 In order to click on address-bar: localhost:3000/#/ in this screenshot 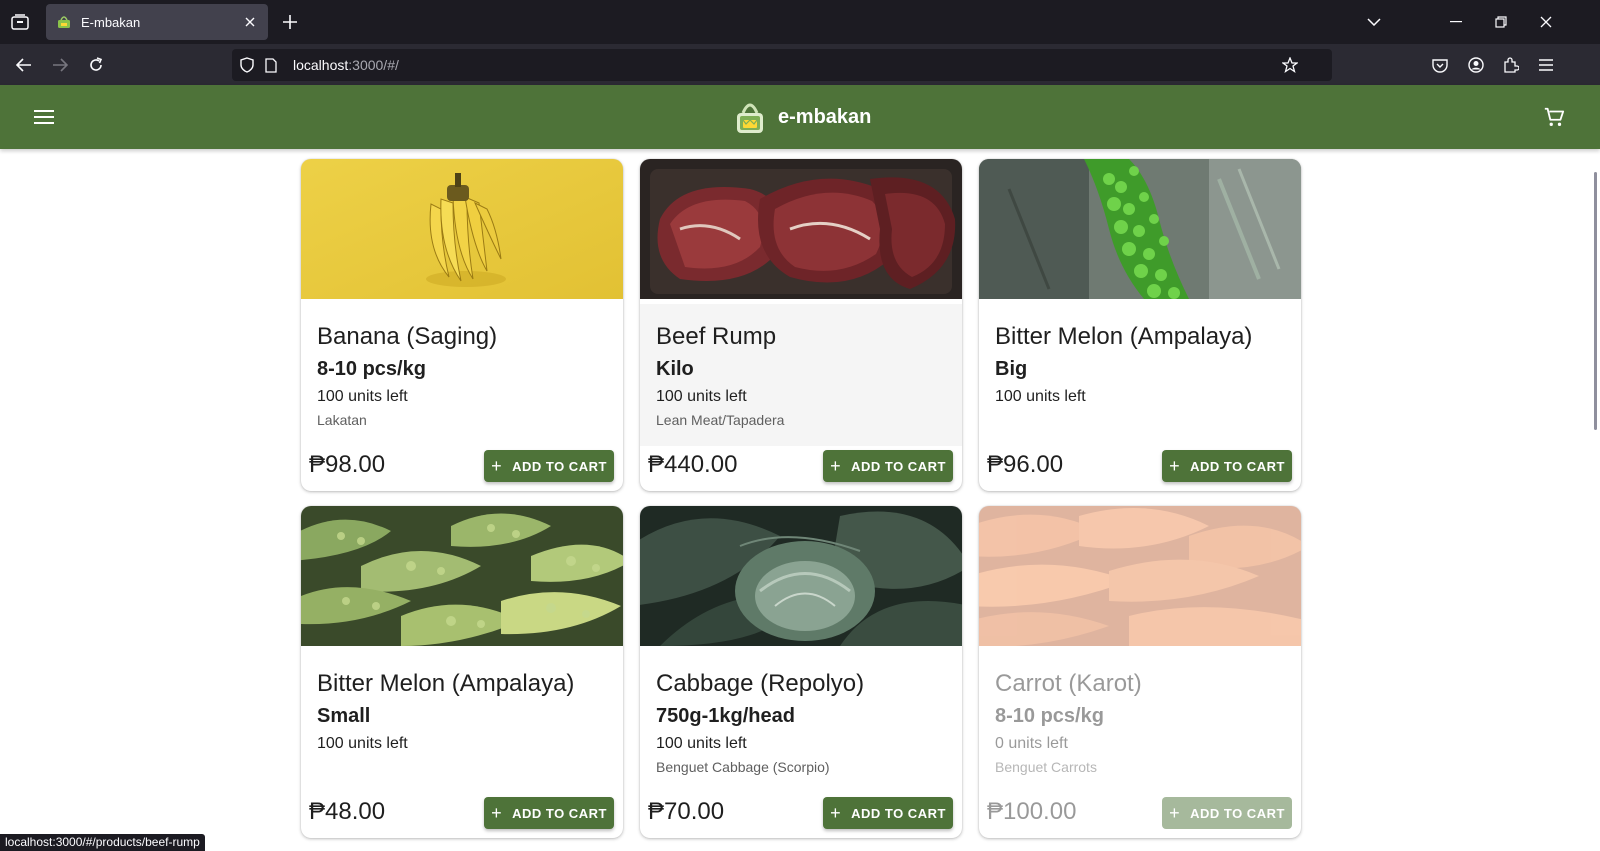, I will do `click(782, 65)`.